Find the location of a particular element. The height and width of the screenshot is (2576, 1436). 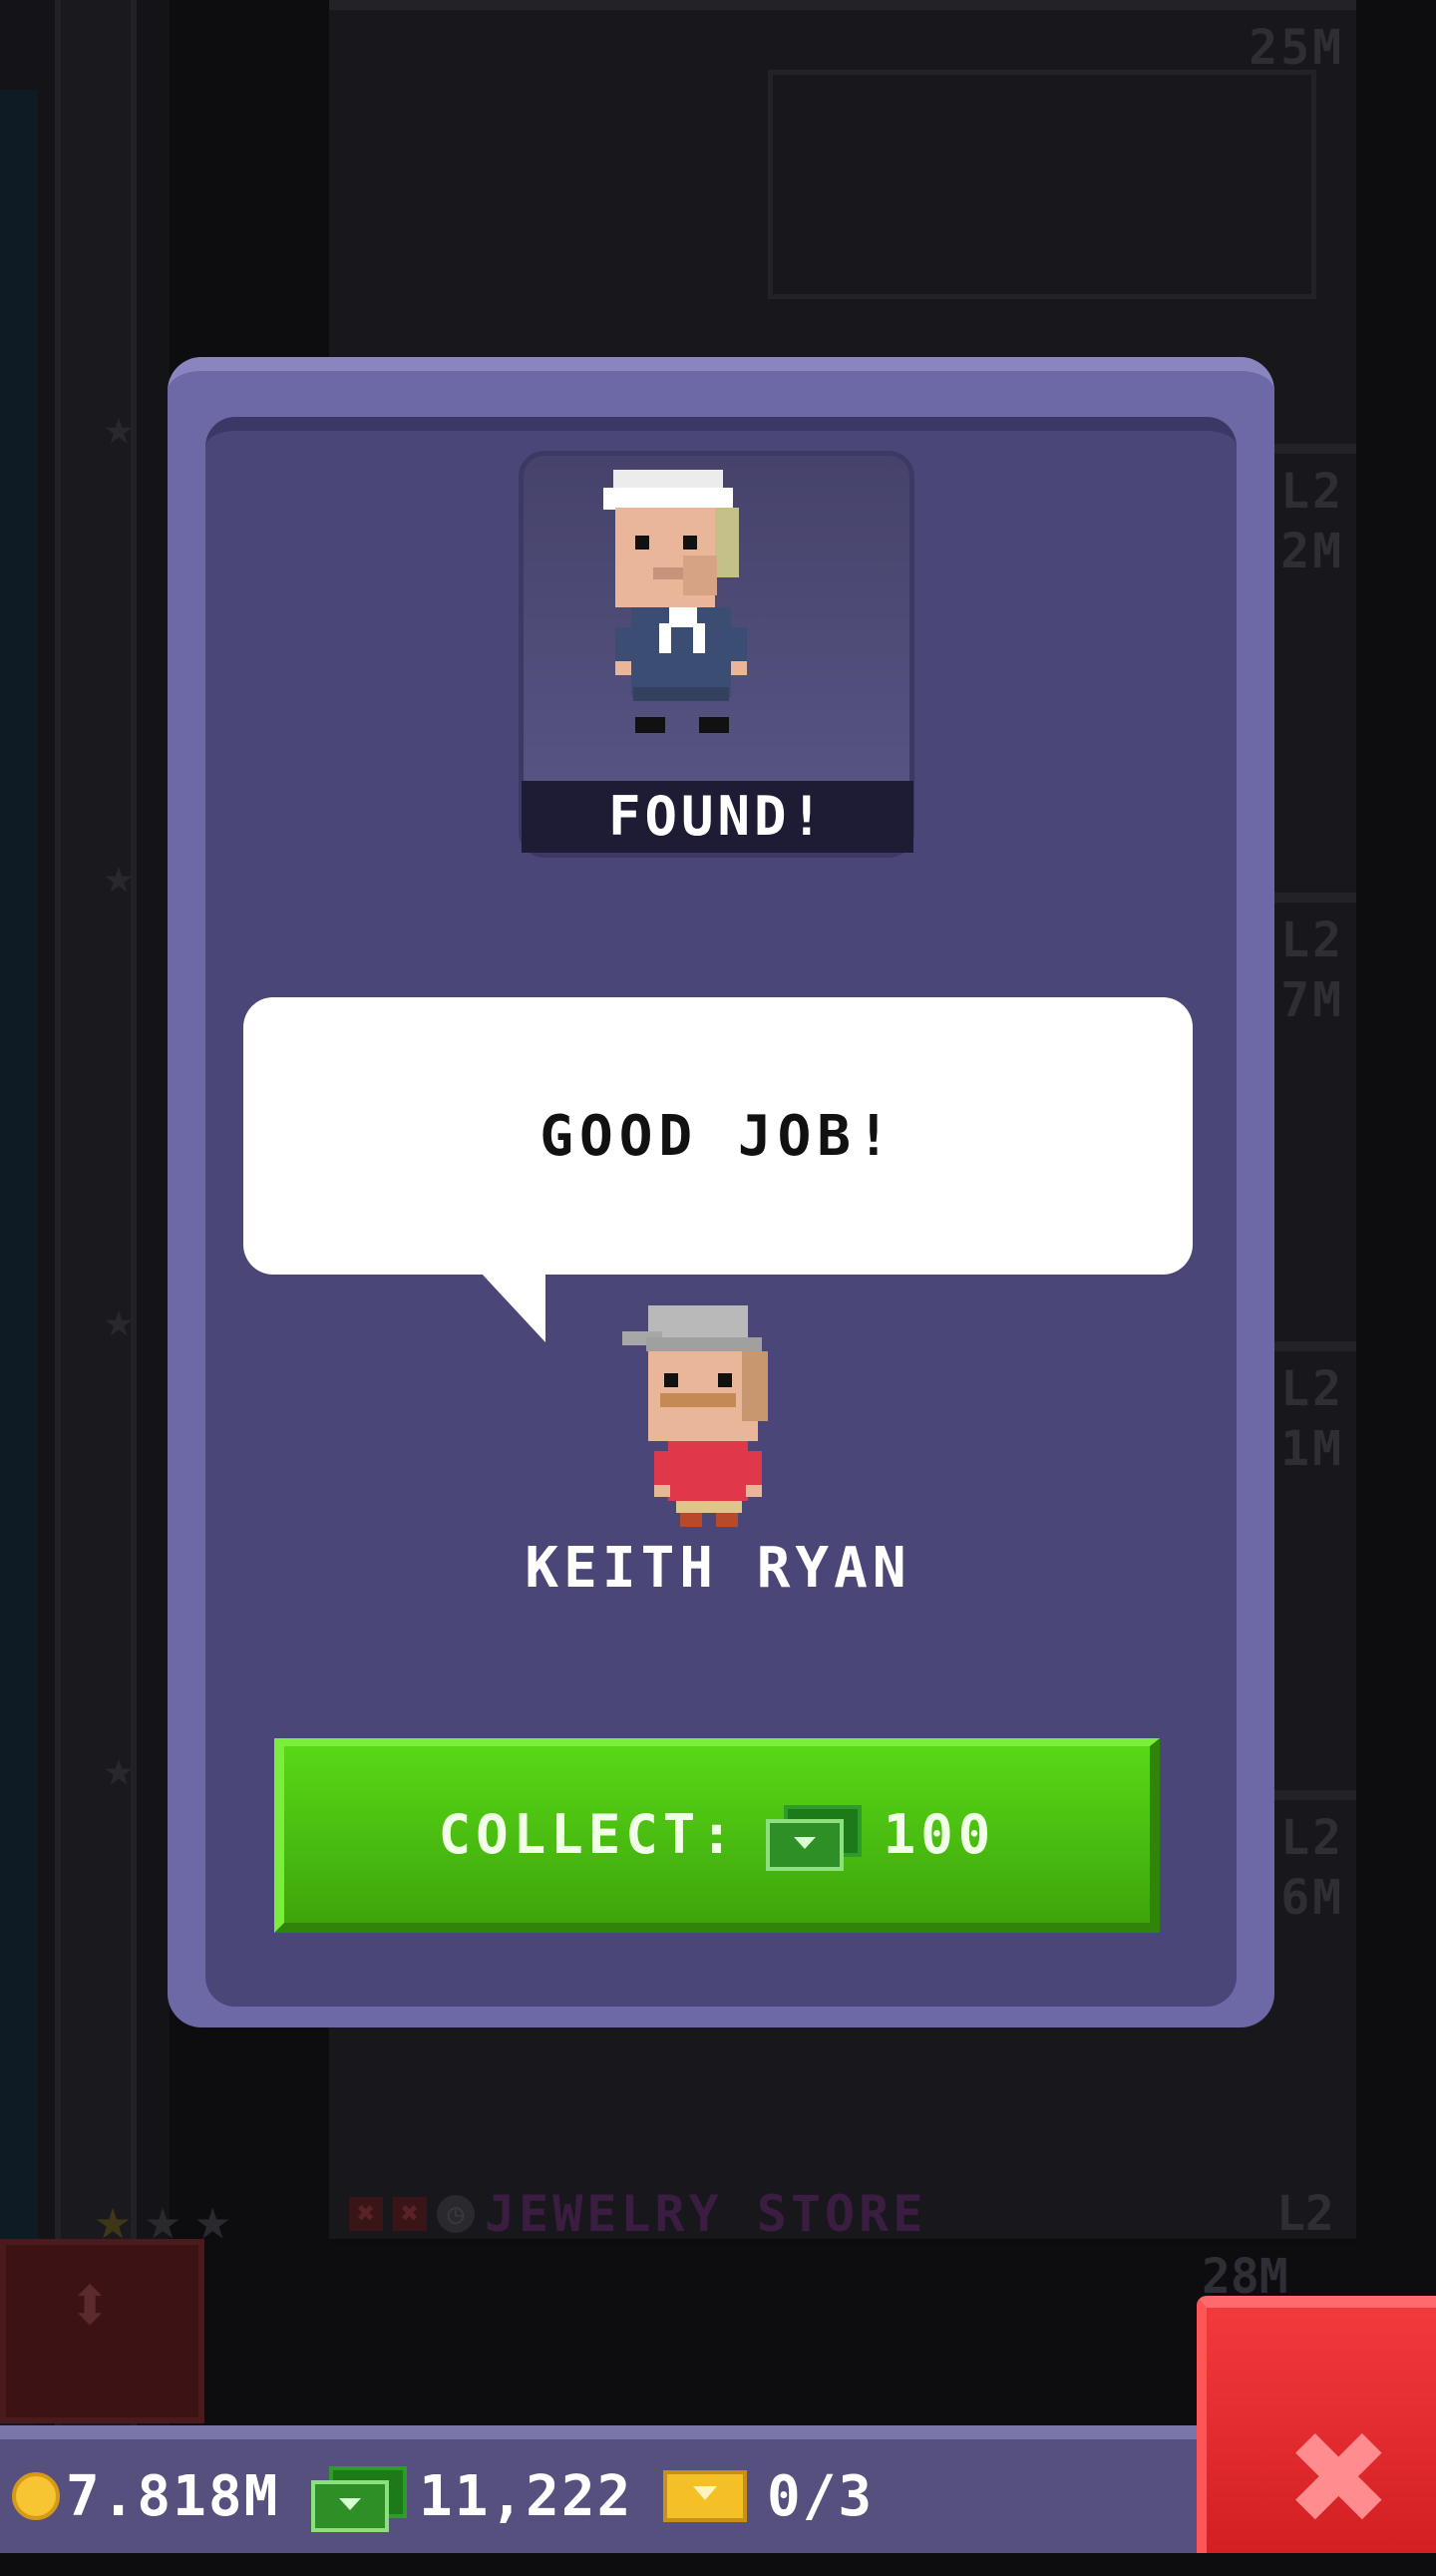

elevator-button: ⬍ is located at coordinates (102, 2331).